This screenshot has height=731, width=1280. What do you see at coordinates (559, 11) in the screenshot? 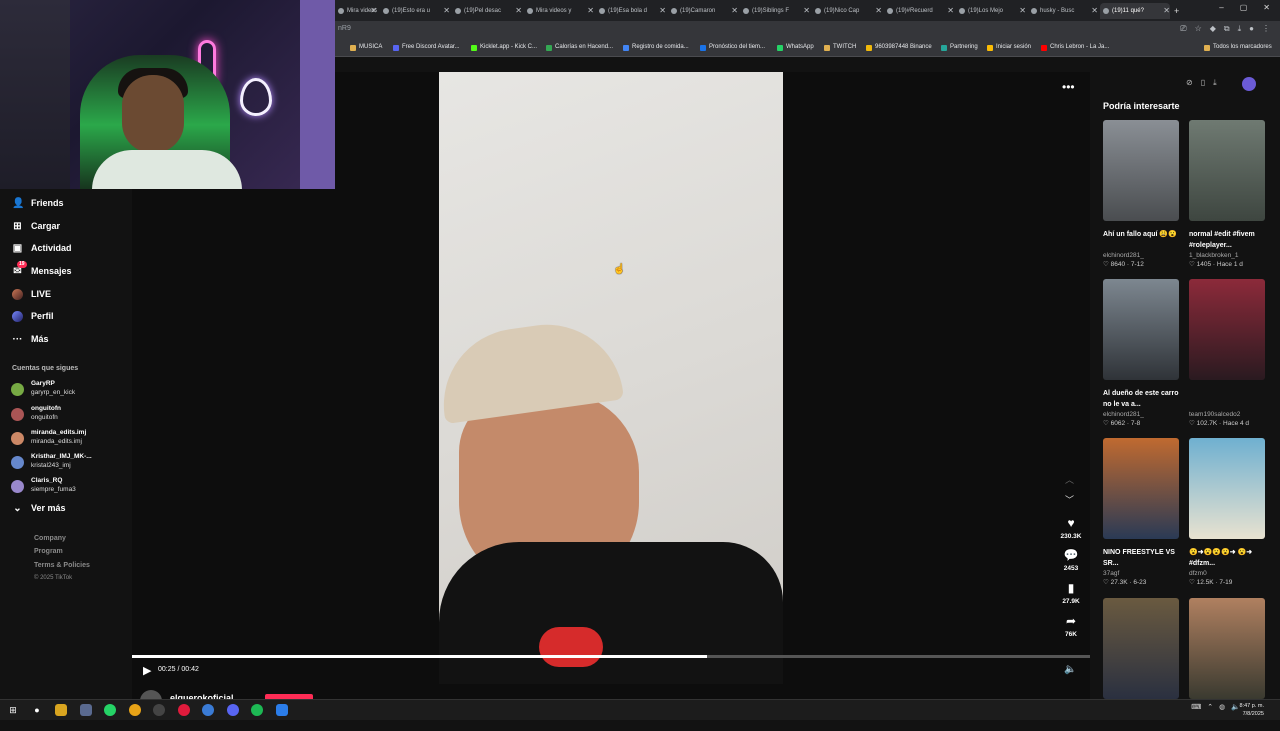
I see `browser-tab: Mira videos y ✕` at bounding box center [559, 11].